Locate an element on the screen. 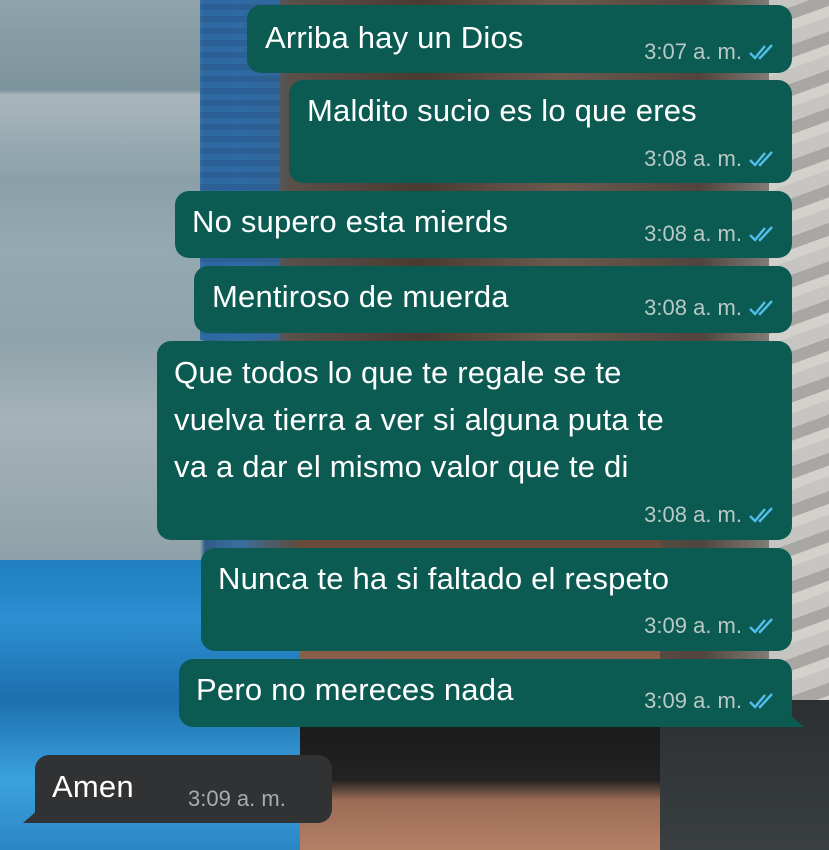  incoming-message: Amen 3:09 a. m. is located at coordinates (177, 789).